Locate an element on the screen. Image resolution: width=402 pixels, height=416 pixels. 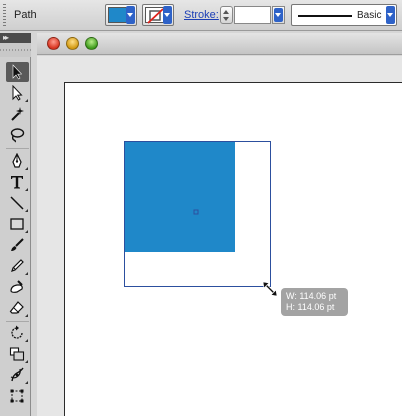
stroke-weight-input is located at coordinates (252, 15).